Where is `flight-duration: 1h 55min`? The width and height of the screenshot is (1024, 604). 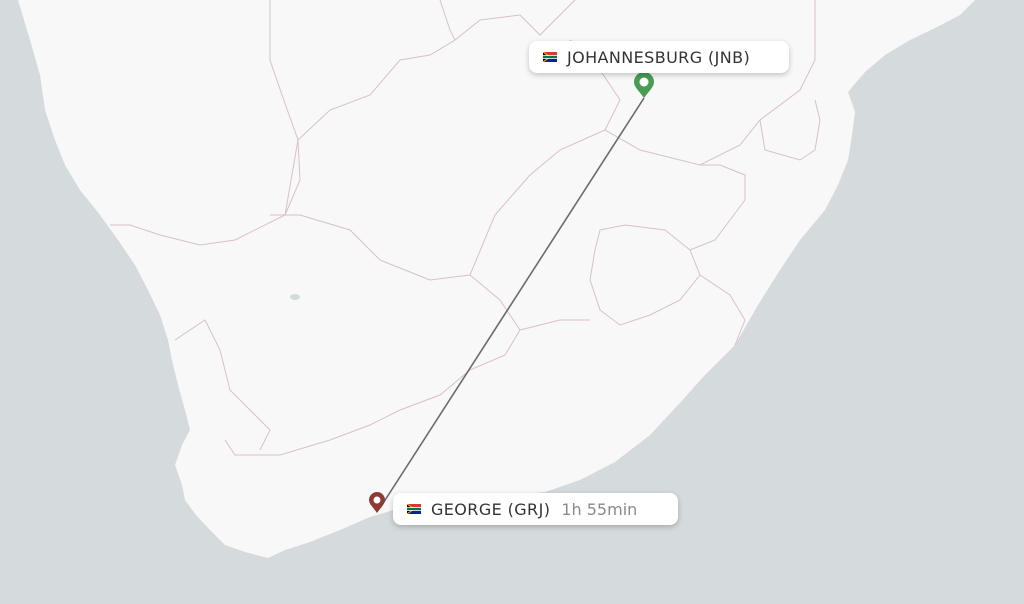 flight-duration: 1h 55min is located at coordinates (599, 509).